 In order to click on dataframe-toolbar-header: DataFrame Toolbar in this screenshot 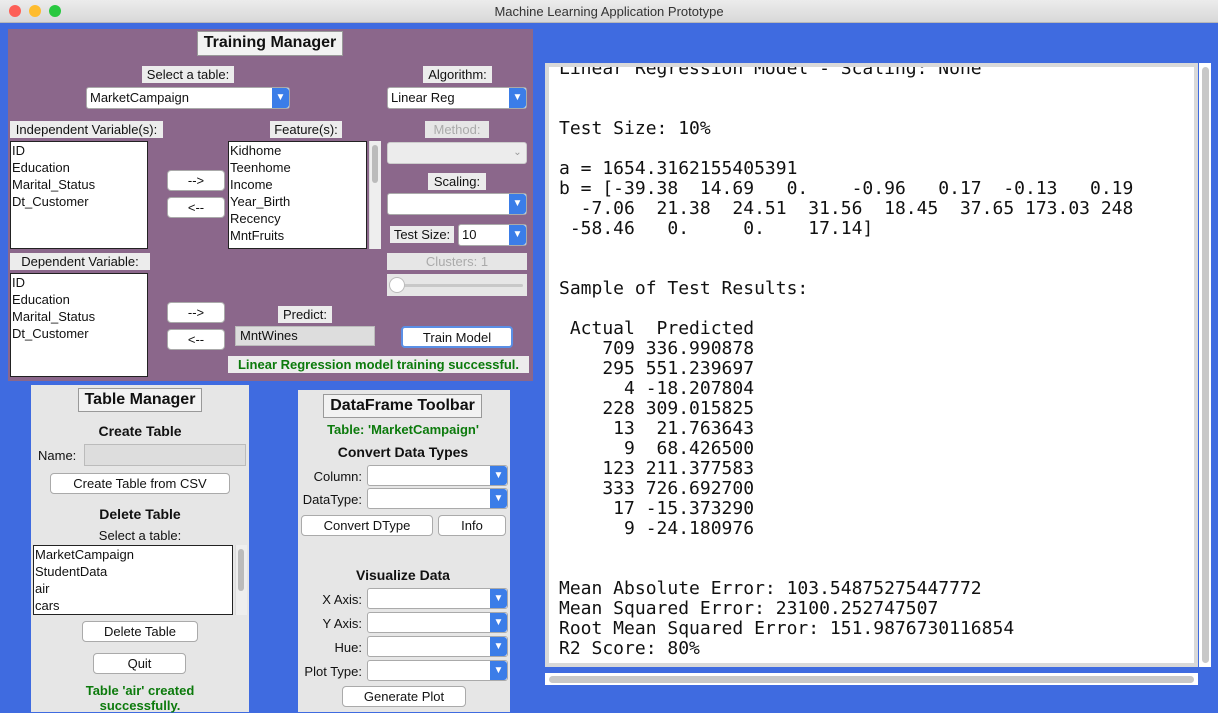, I will do `click(402, 406)`.